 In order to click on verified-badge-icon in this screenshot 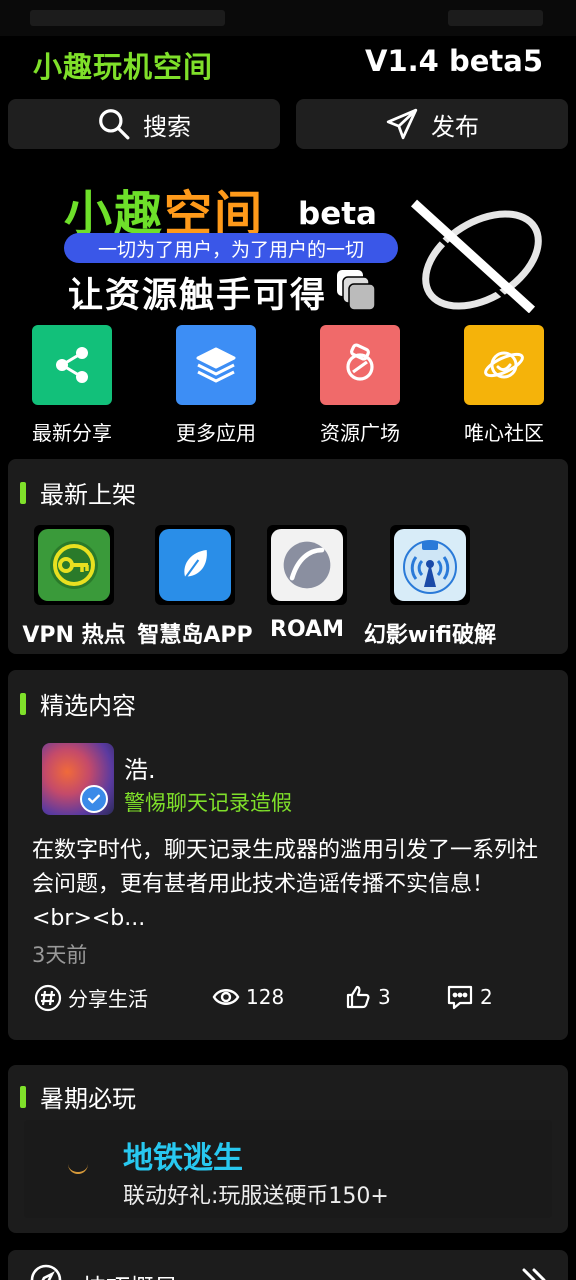, I will do `click(94, 799)`.